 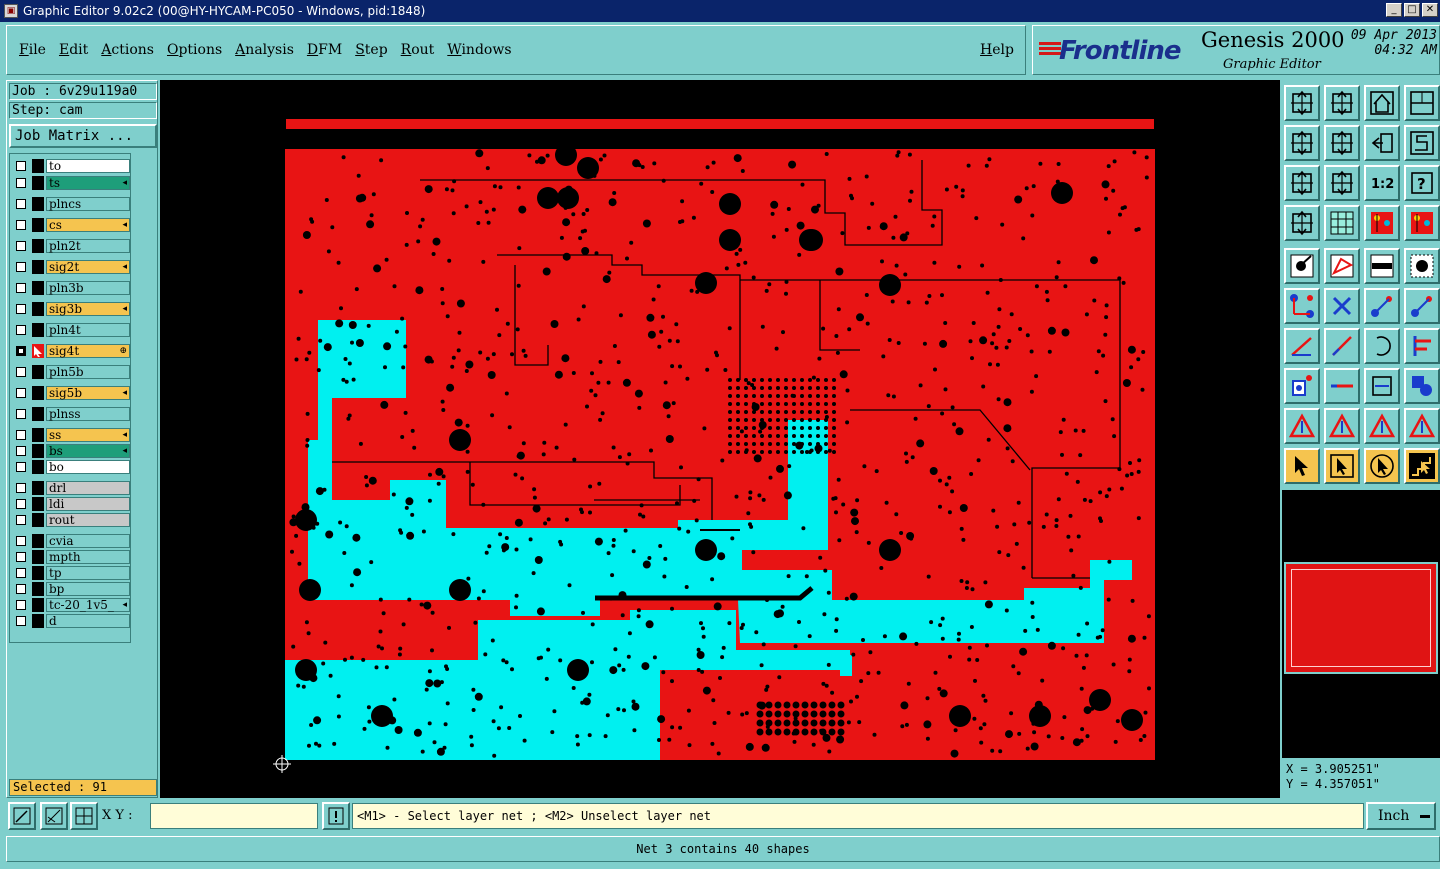 I want to click on layer-name: rout, so click(x=88, y=520).